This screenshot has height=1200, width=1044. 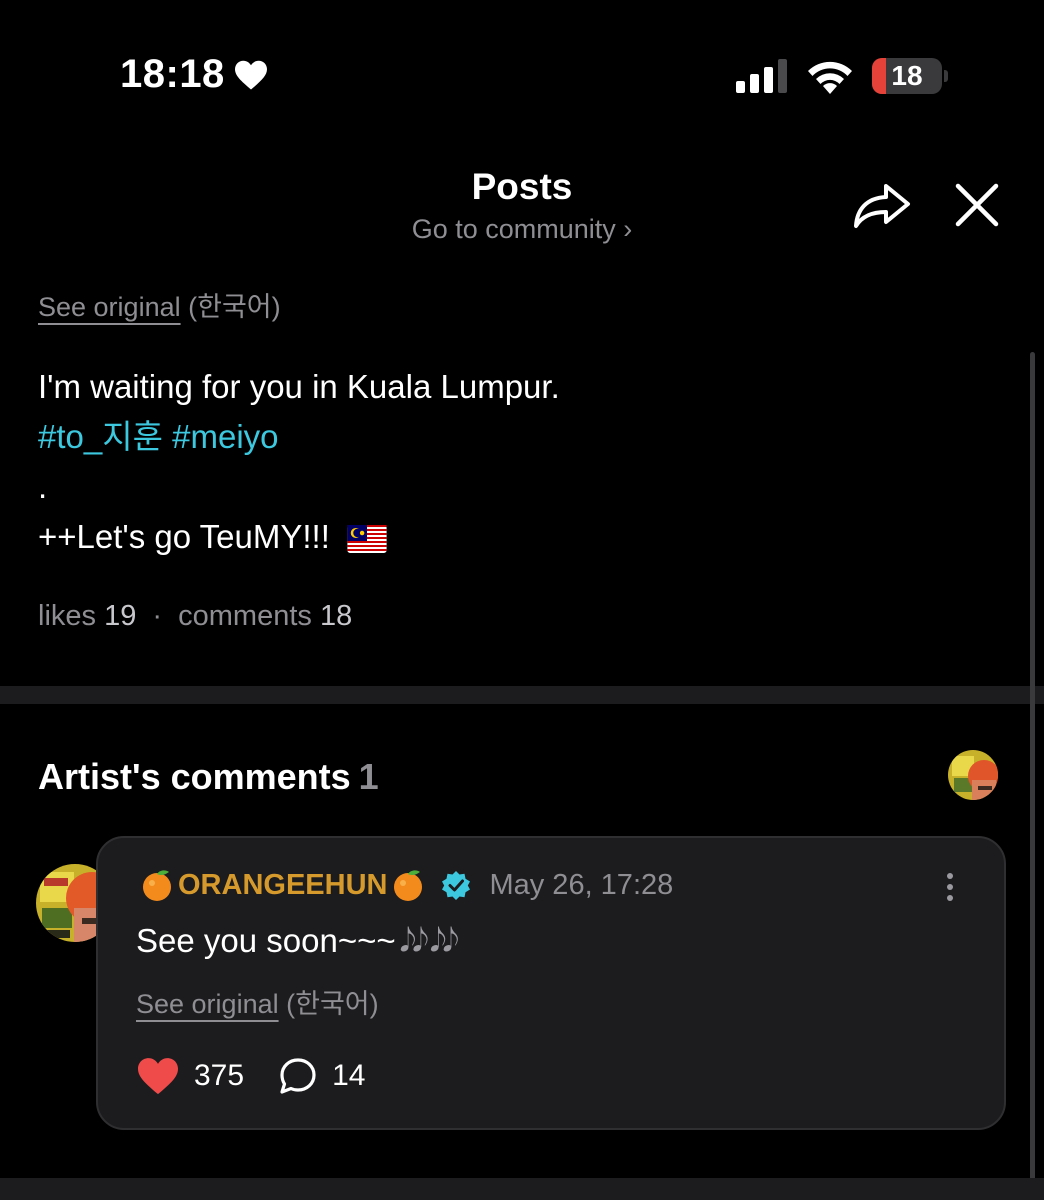 I want to click on comment-text: See you soon~~~ 𝅘𝅥𝅮𝅘𝅥𝅮 𝅘𝅥𝅮𝅘𝅥𝅮, so click(x=297, y=941).